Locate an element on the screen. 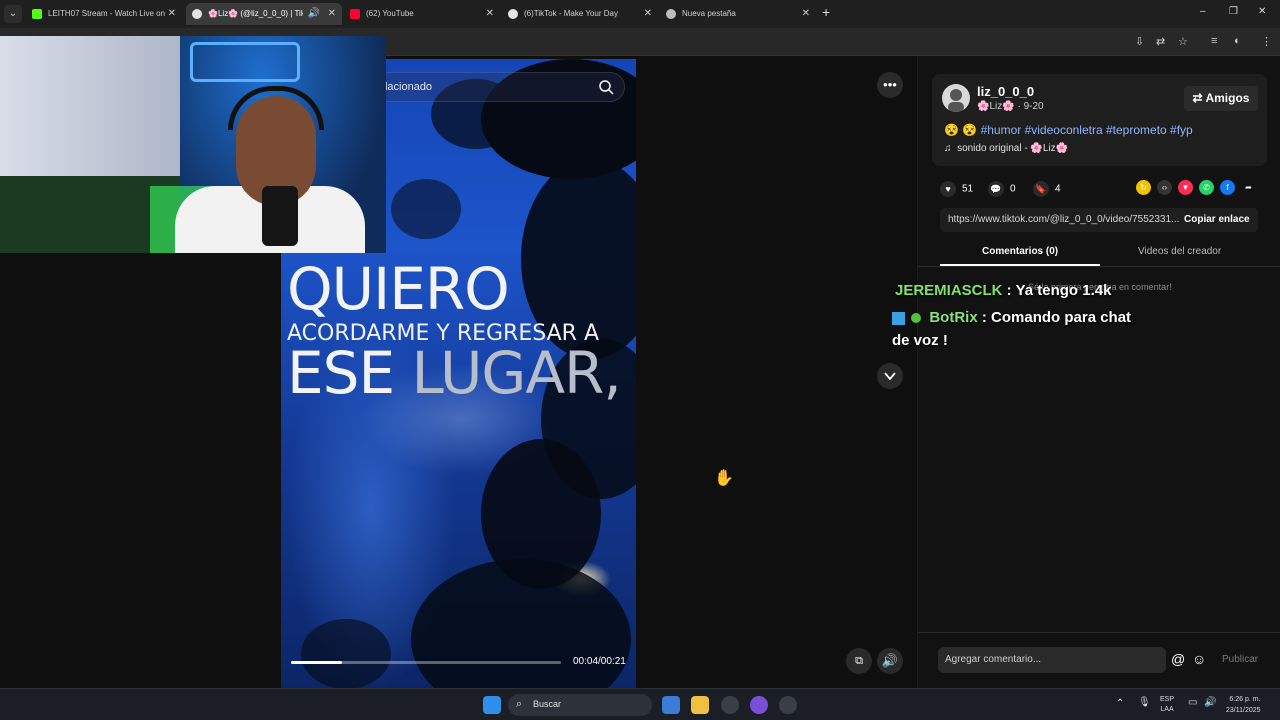 Image resolution: width=1280 pixels, height=720 pixels. lang-layout: LAA is located at coordinates (1167, 709).